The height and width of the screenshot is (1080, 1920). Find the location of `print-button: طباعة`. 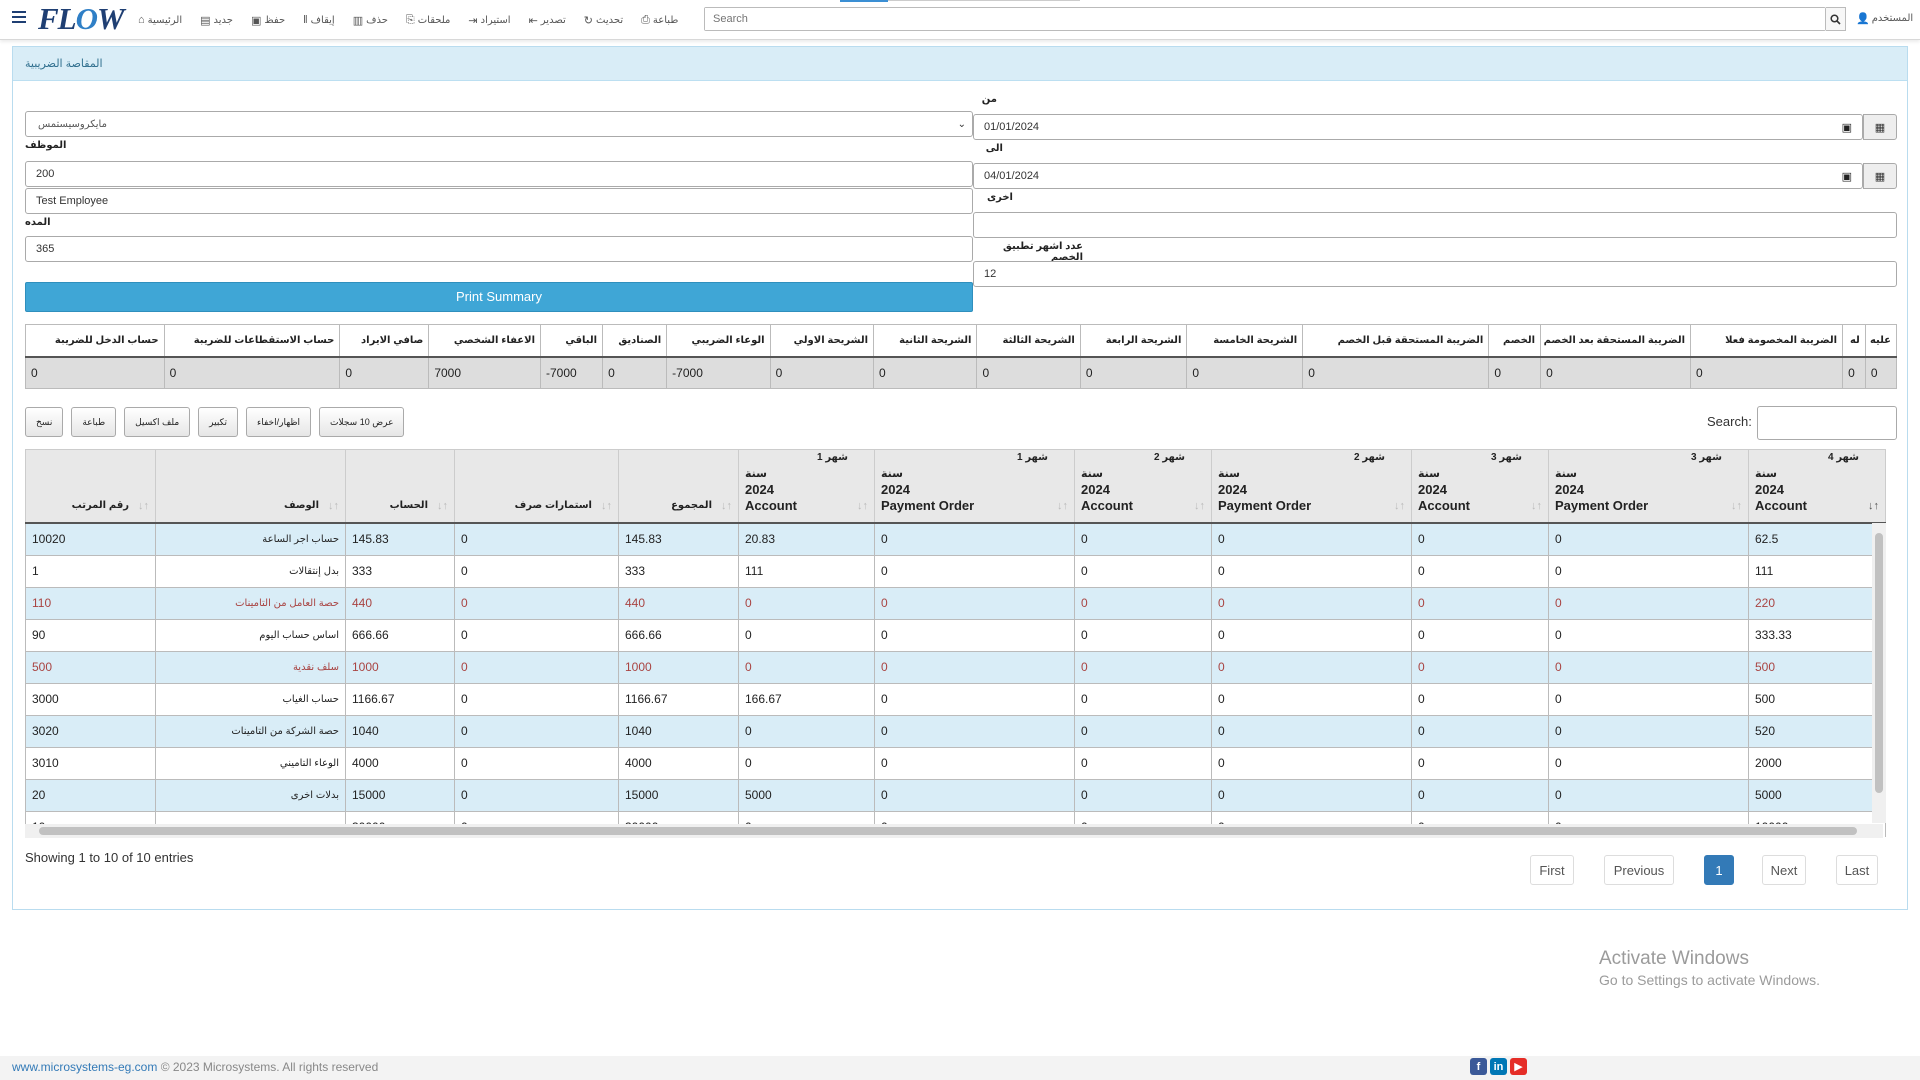

print-button: طباعة is located at coordinates (94, 422).